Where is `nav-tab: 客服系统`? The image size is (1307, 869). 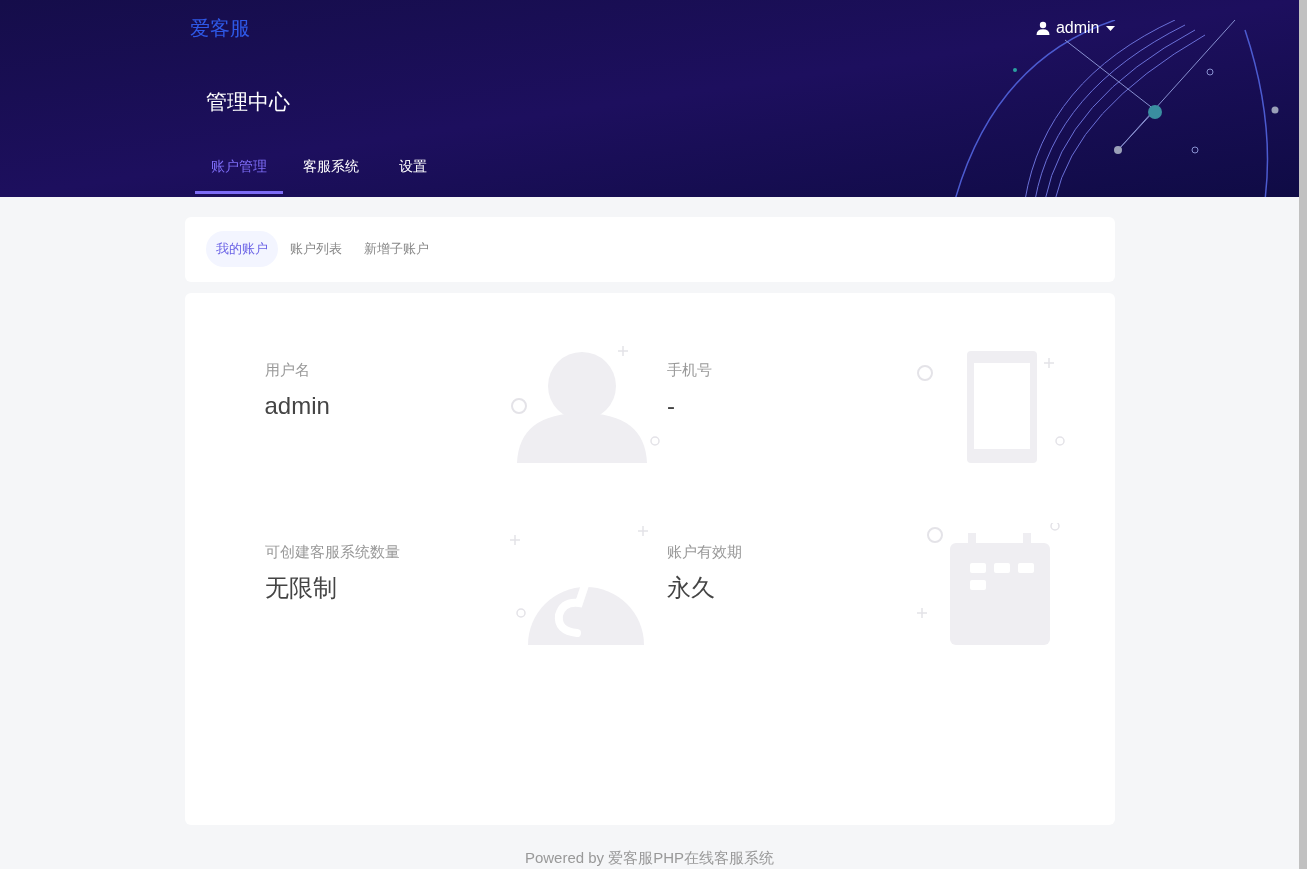
nav-tab: 客服系统 is located at coordinates (330, 174).